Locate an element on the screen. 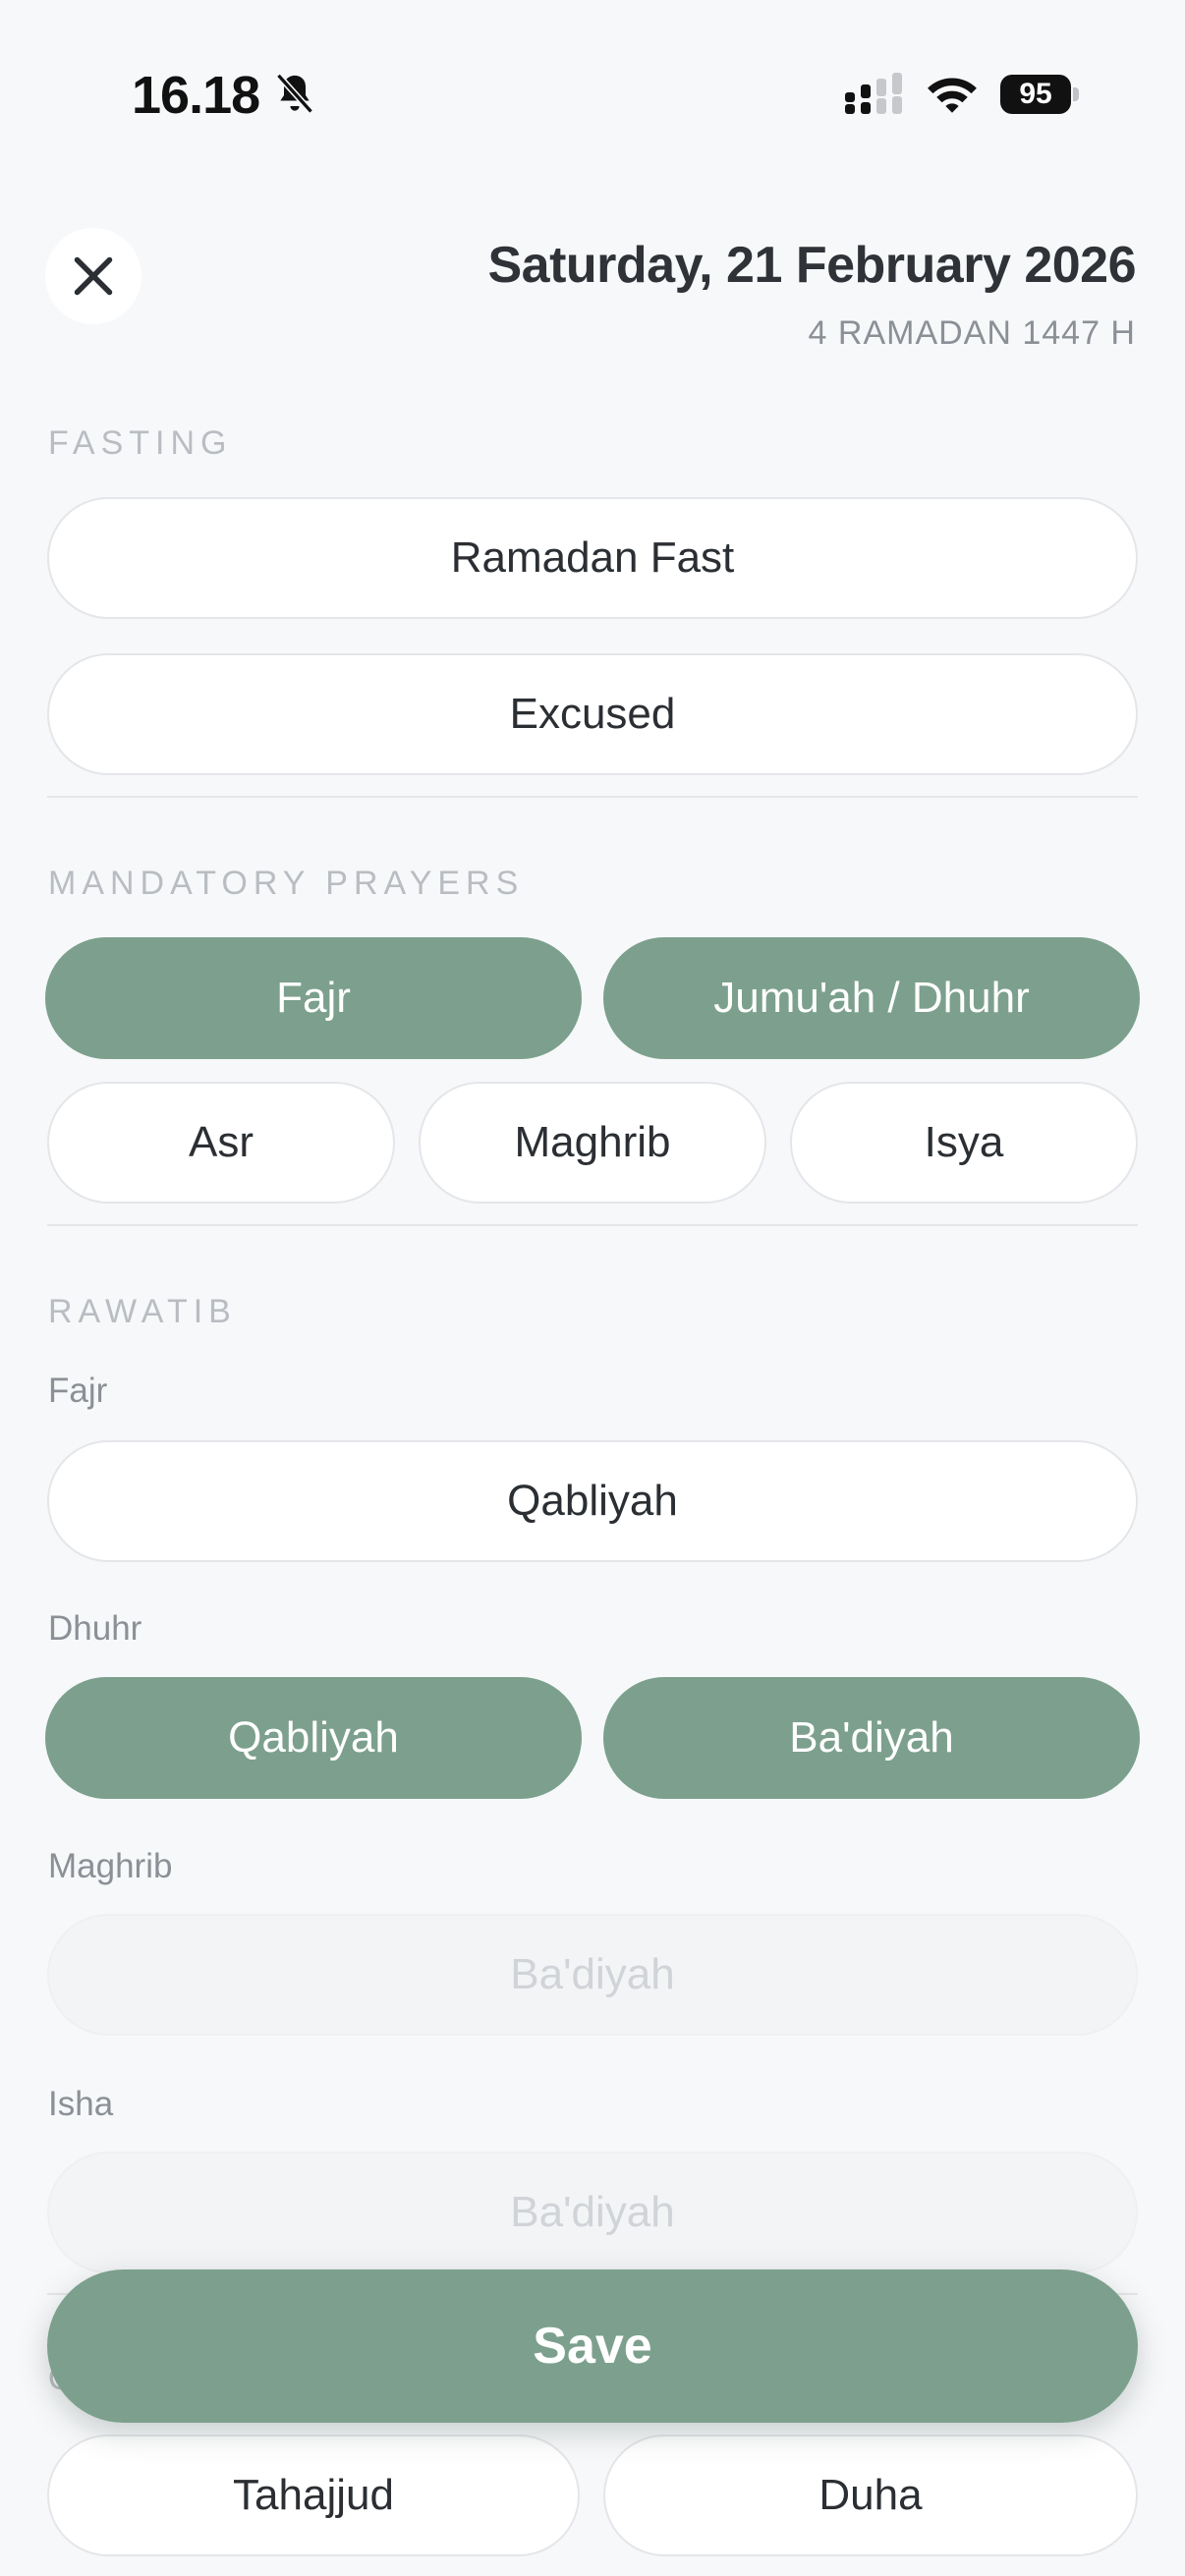  prayer-label: Maghrib is located at coordinates (592, 1142).